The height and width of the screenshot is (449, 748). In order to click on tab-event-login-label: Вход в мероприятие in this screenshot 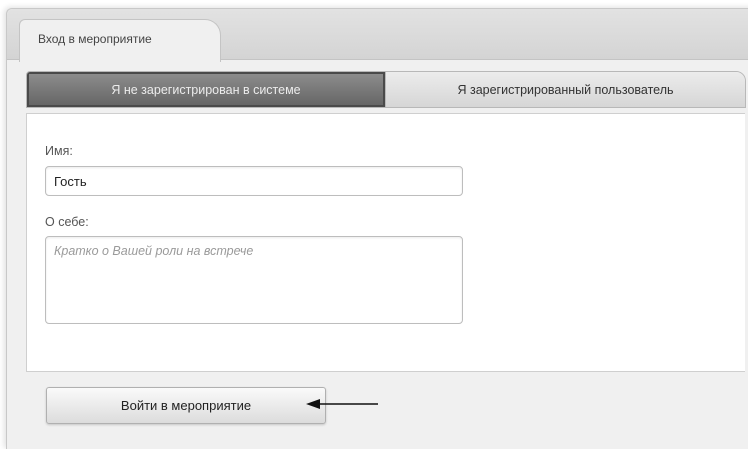, I will do `click(95, 39)`.